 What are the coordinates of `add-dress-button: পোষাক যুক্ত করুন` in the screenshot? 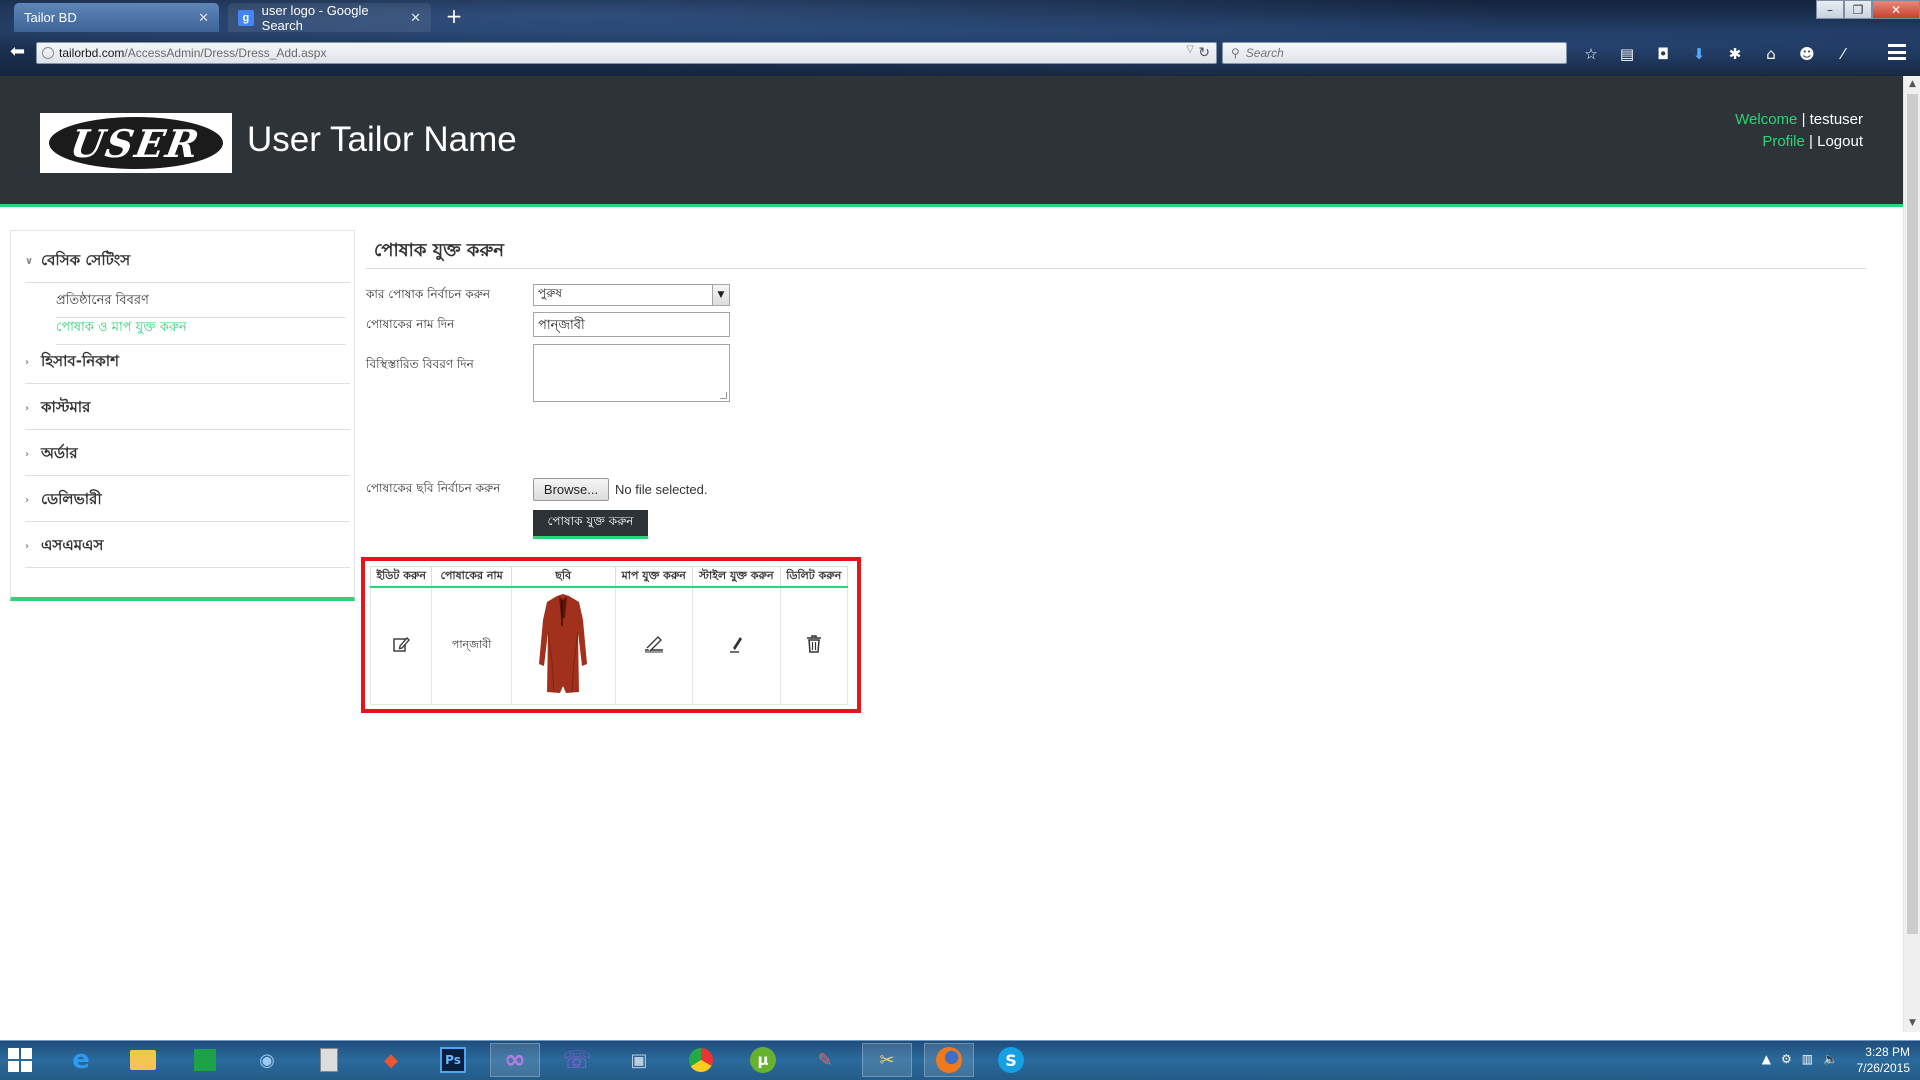 It's located at (590, 524).